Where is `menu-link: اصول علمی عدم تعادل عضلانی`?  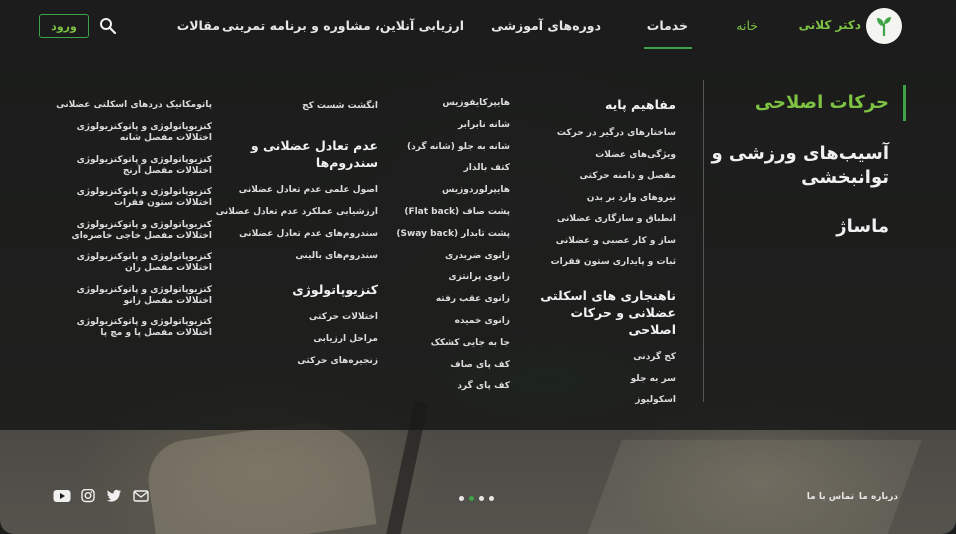 menu-link: اصول علمی عدم تعادل عضلانی is located at coordinates (303, 196).